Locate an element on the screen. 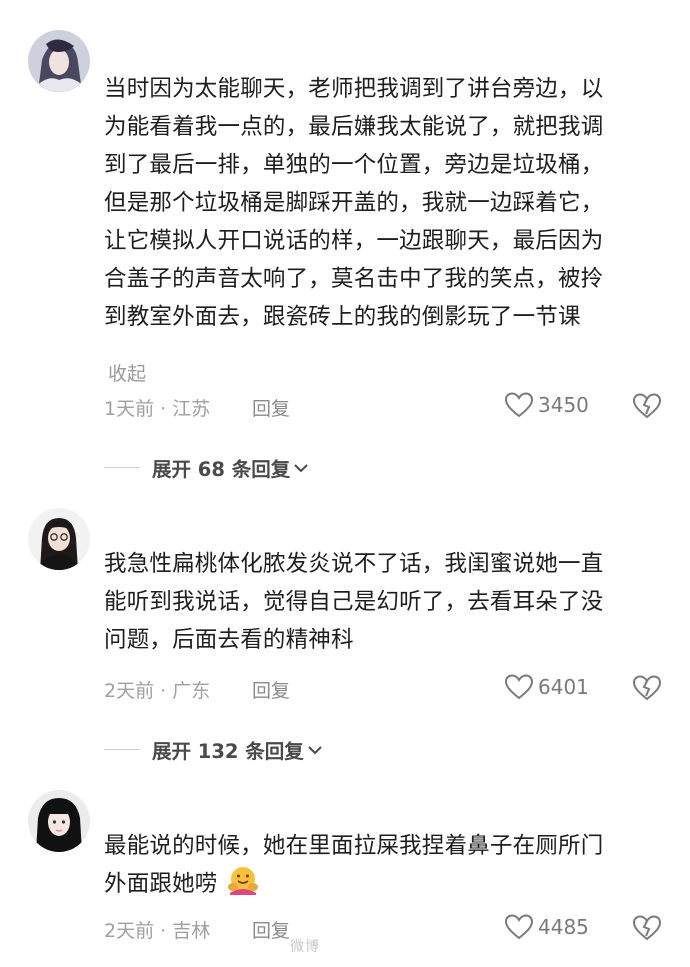 The height and width of the screenshot is (967, 690). like-button: 3450 is located at coordinates (546, 405).